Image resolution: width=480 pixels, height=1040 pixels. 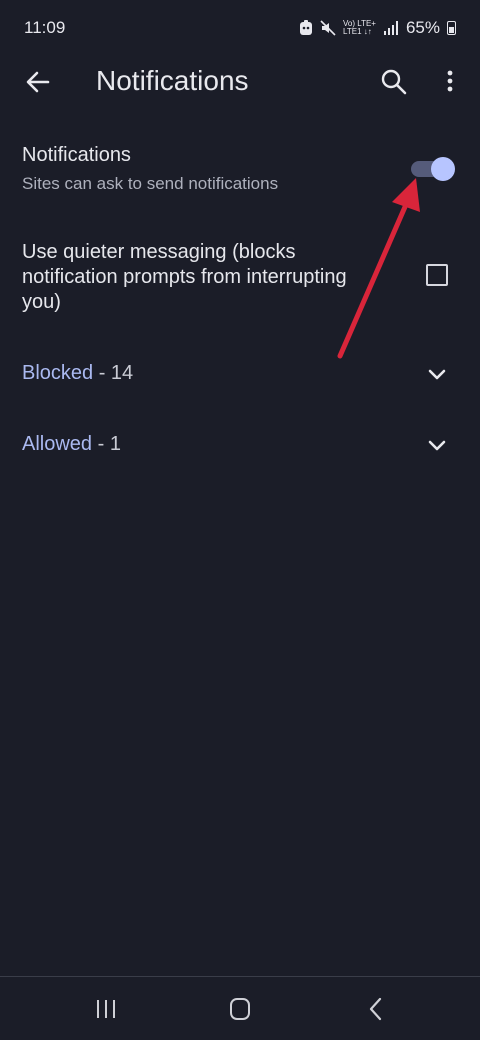 I want to click on recents-icon, so click(x=106, y=1009).